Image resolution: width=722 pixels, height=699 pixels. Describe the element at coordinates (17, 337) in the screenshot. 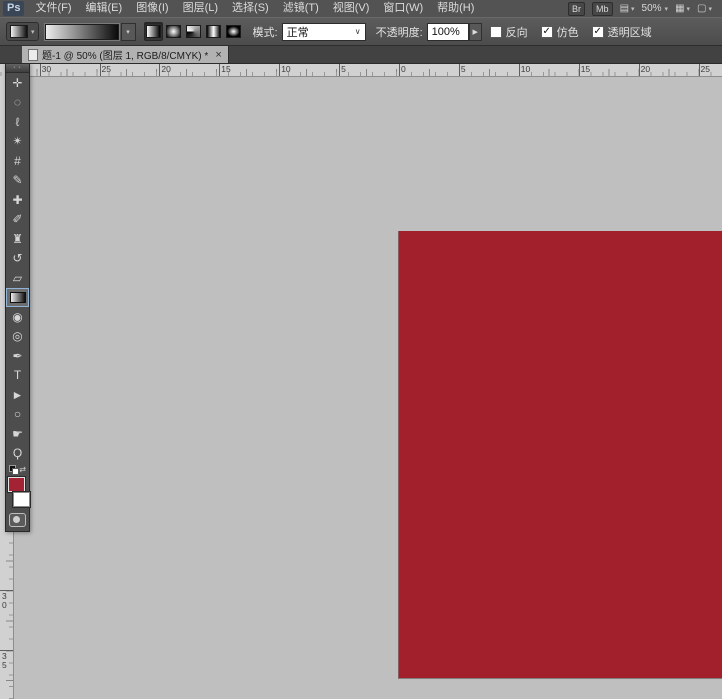

I see `dodge-tool: ◎` at that location.